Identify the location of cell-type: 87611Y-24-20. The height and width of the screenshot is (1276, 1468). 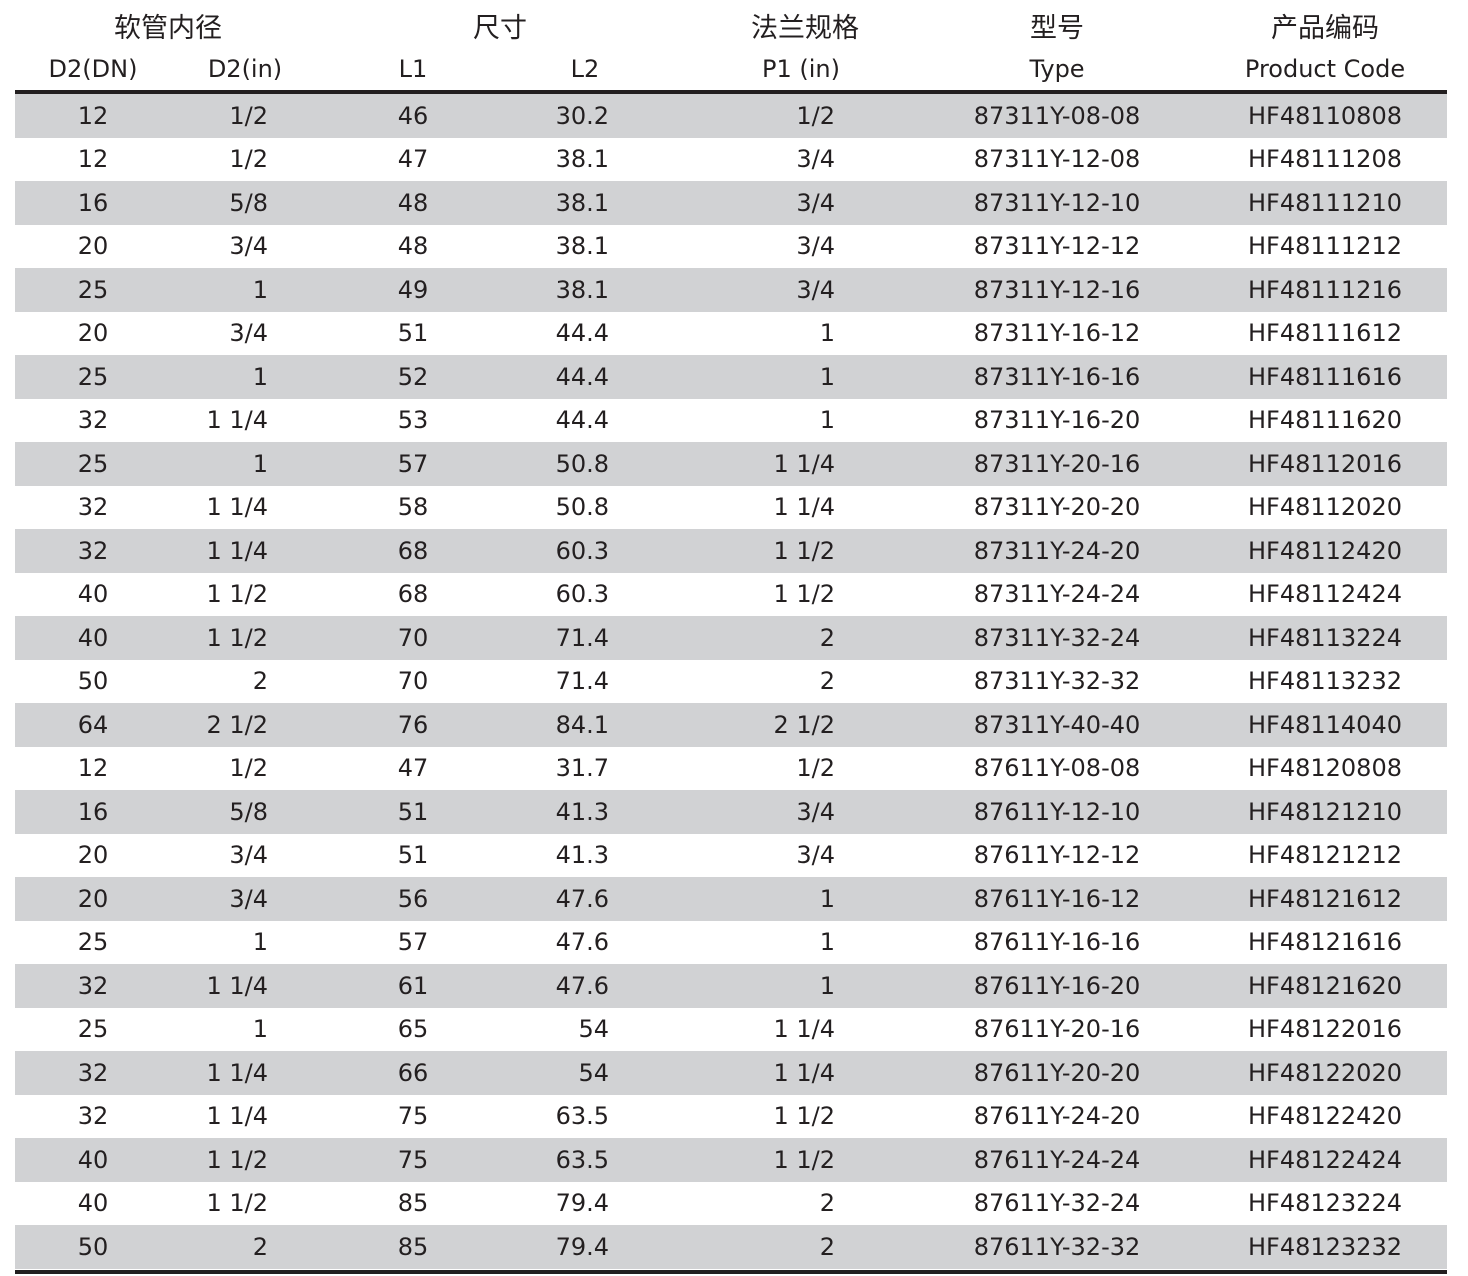
(1057, 1116).